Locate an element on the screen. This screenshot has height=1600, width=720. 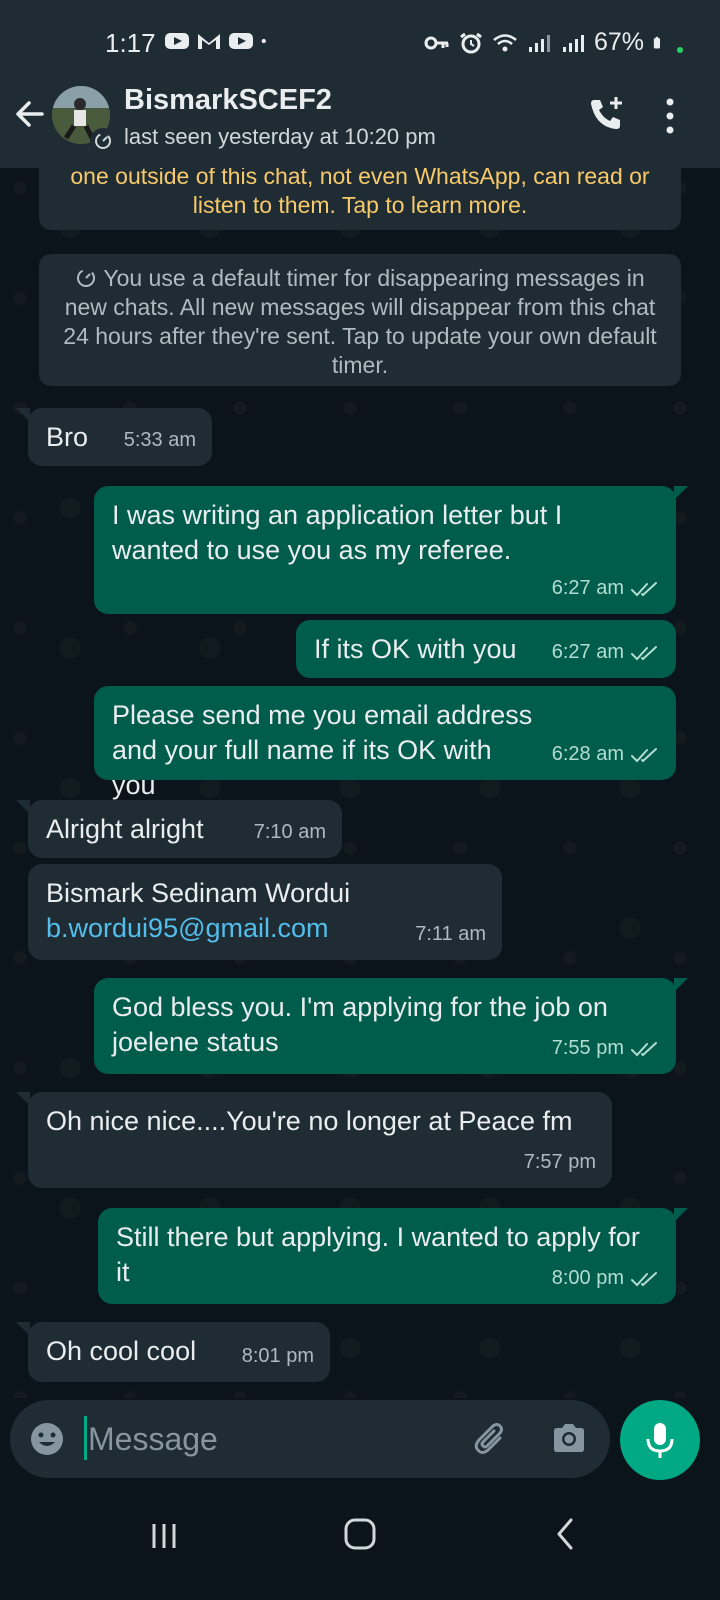
message-time: 5:33 am is located at coordinates (159, 440).